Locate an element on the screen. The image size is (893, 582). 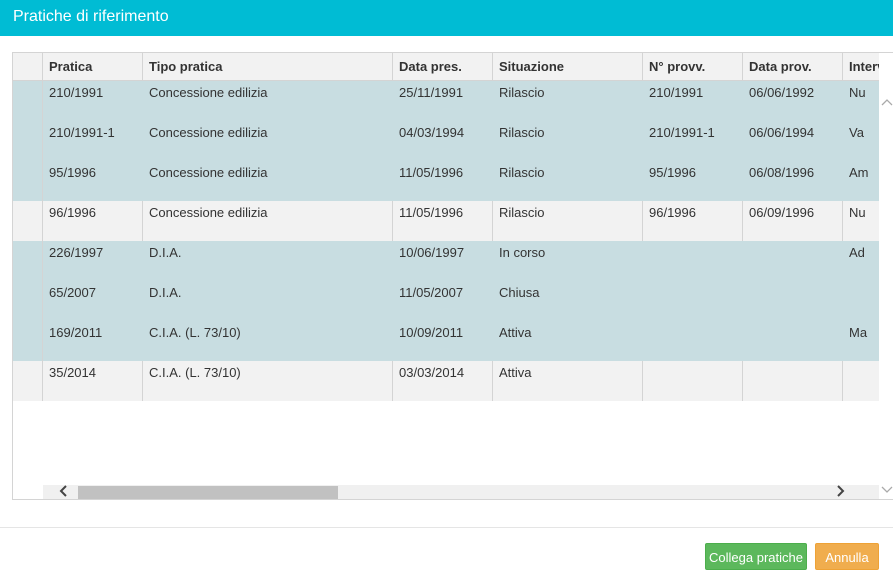
cell-data-pres: 25/11/1991 is located at coordinates (431, 92).